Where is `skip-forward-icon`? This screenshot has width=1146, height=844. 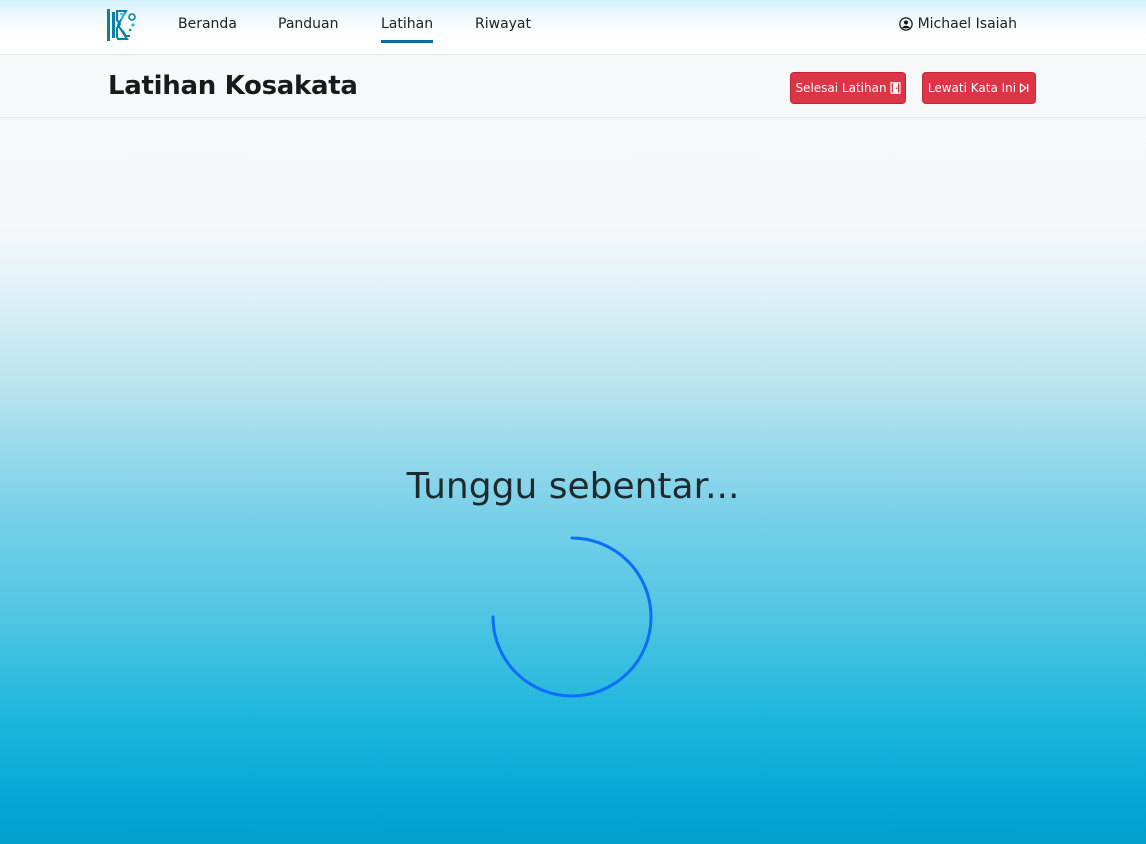
skip-forward-icon is located at coordinates (1024, 88).